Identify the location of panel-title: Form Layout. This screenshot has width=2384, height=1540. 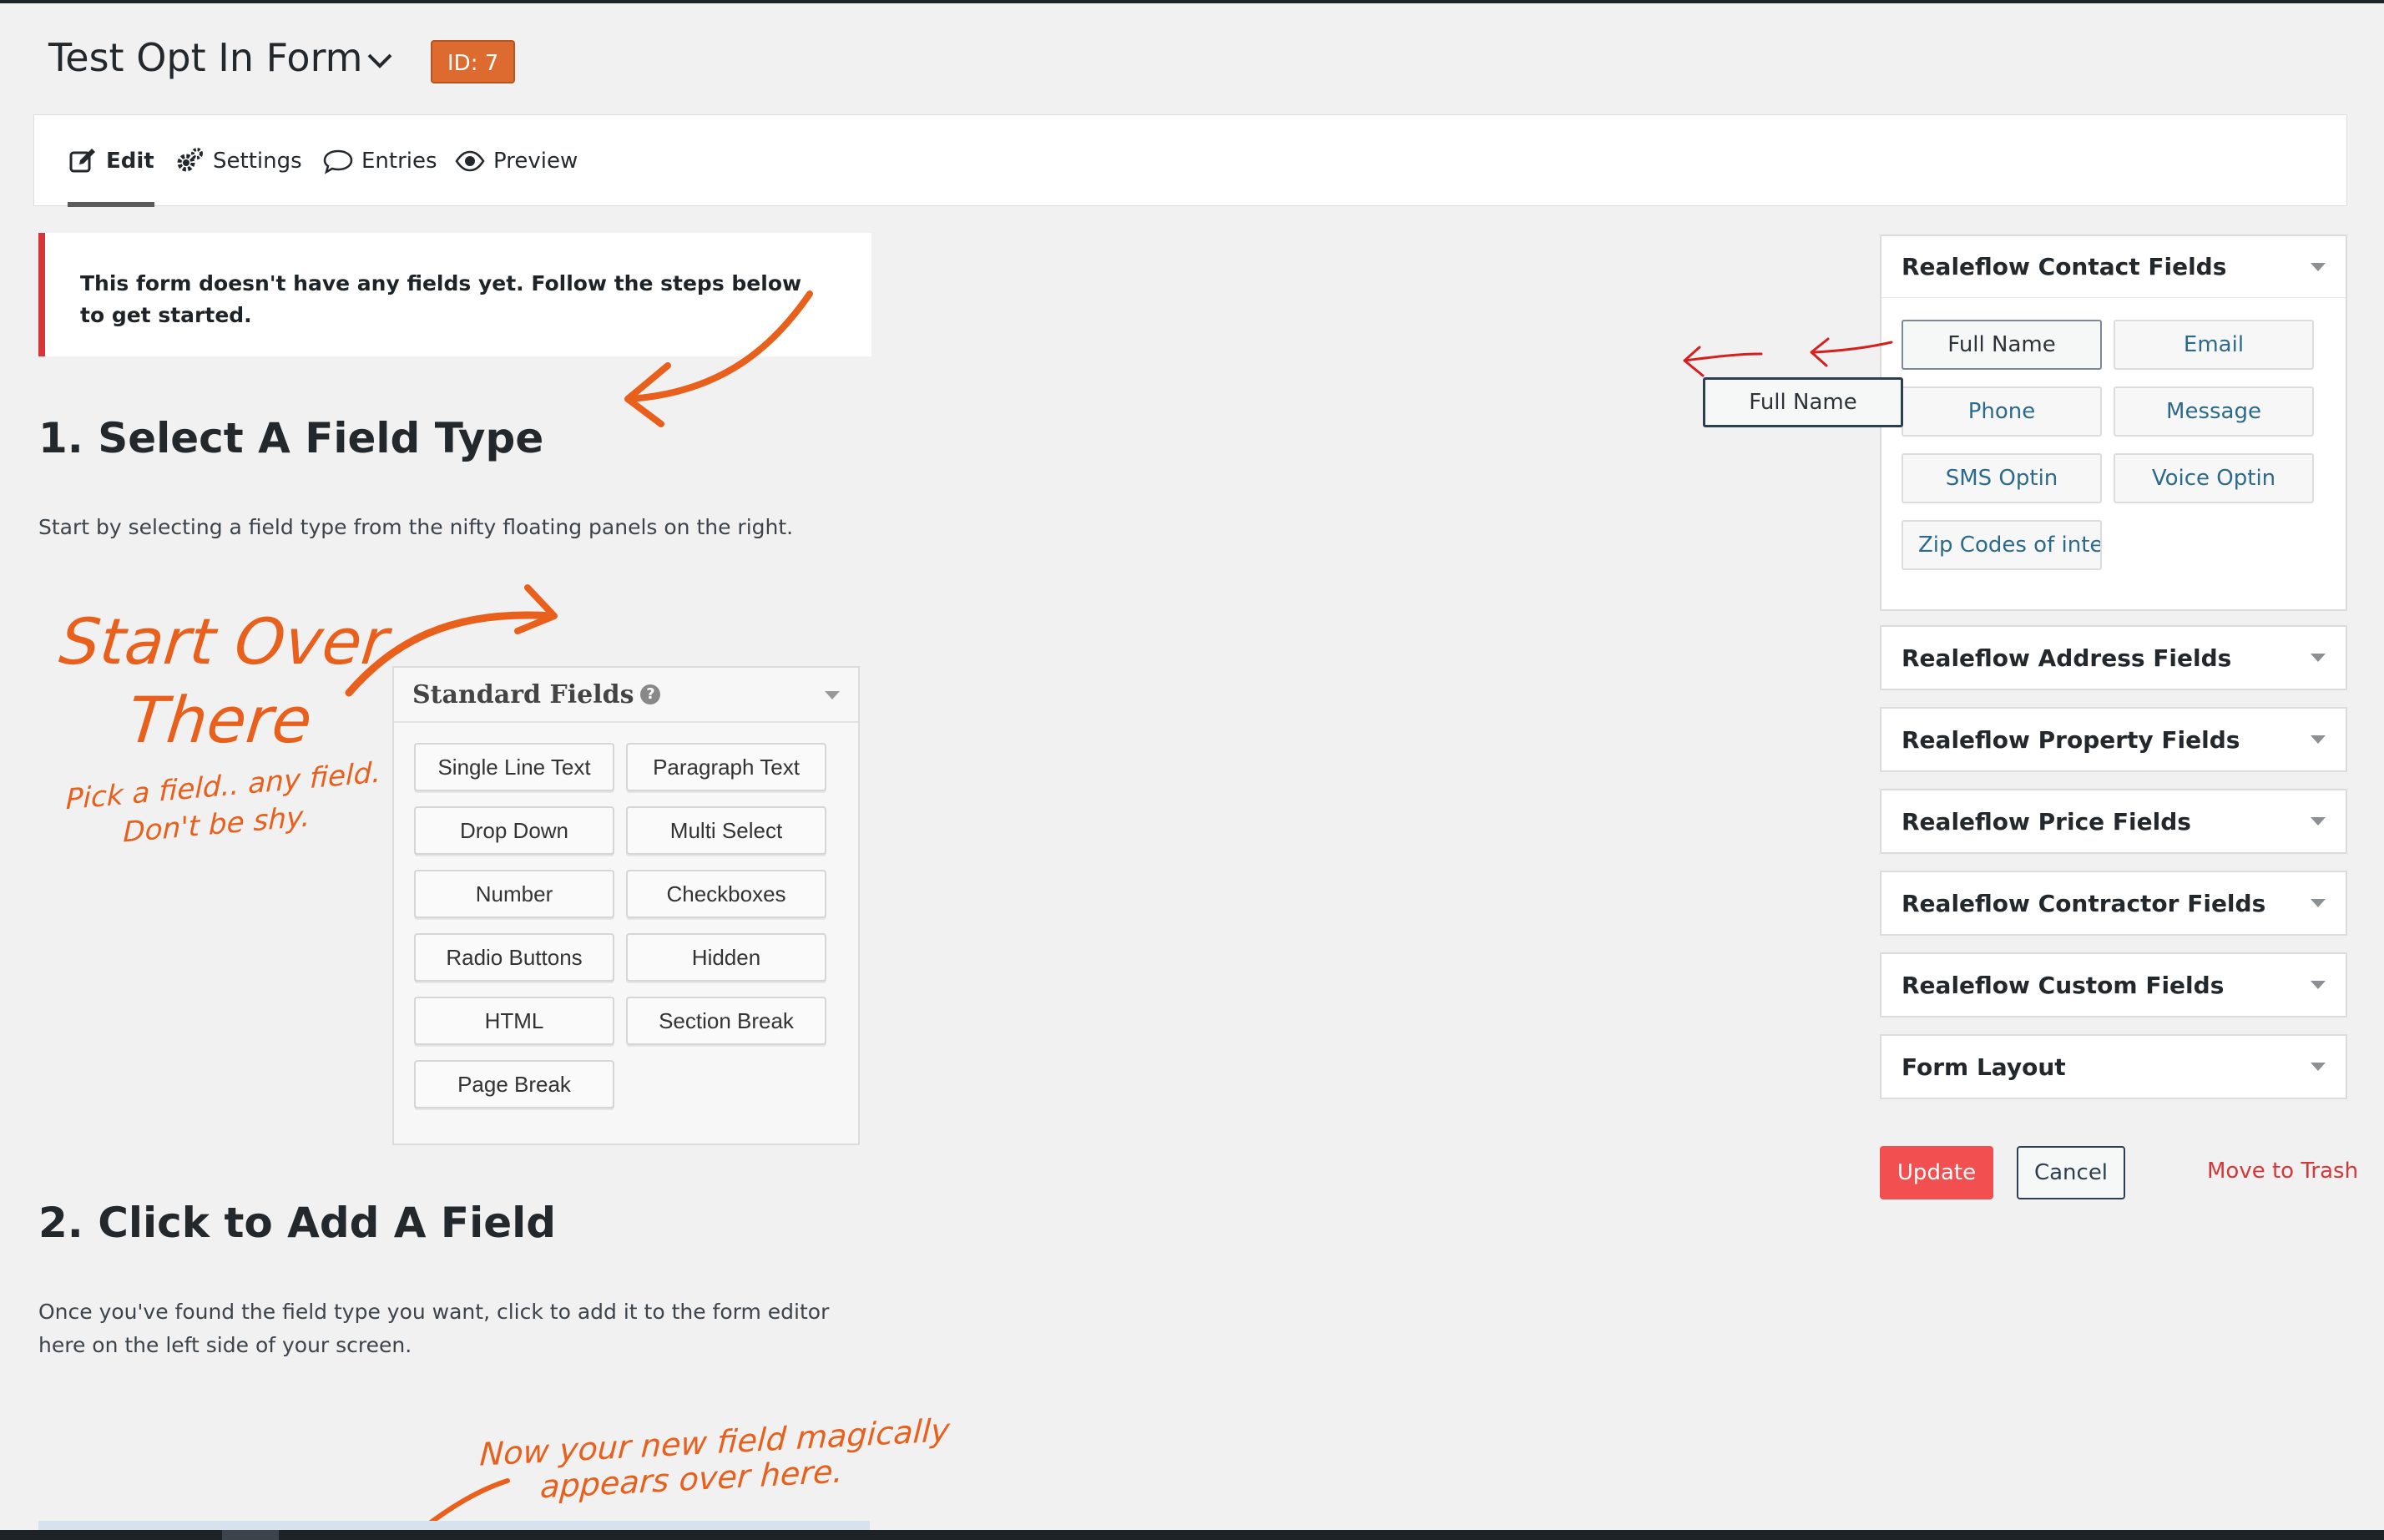
(1984, 1067).